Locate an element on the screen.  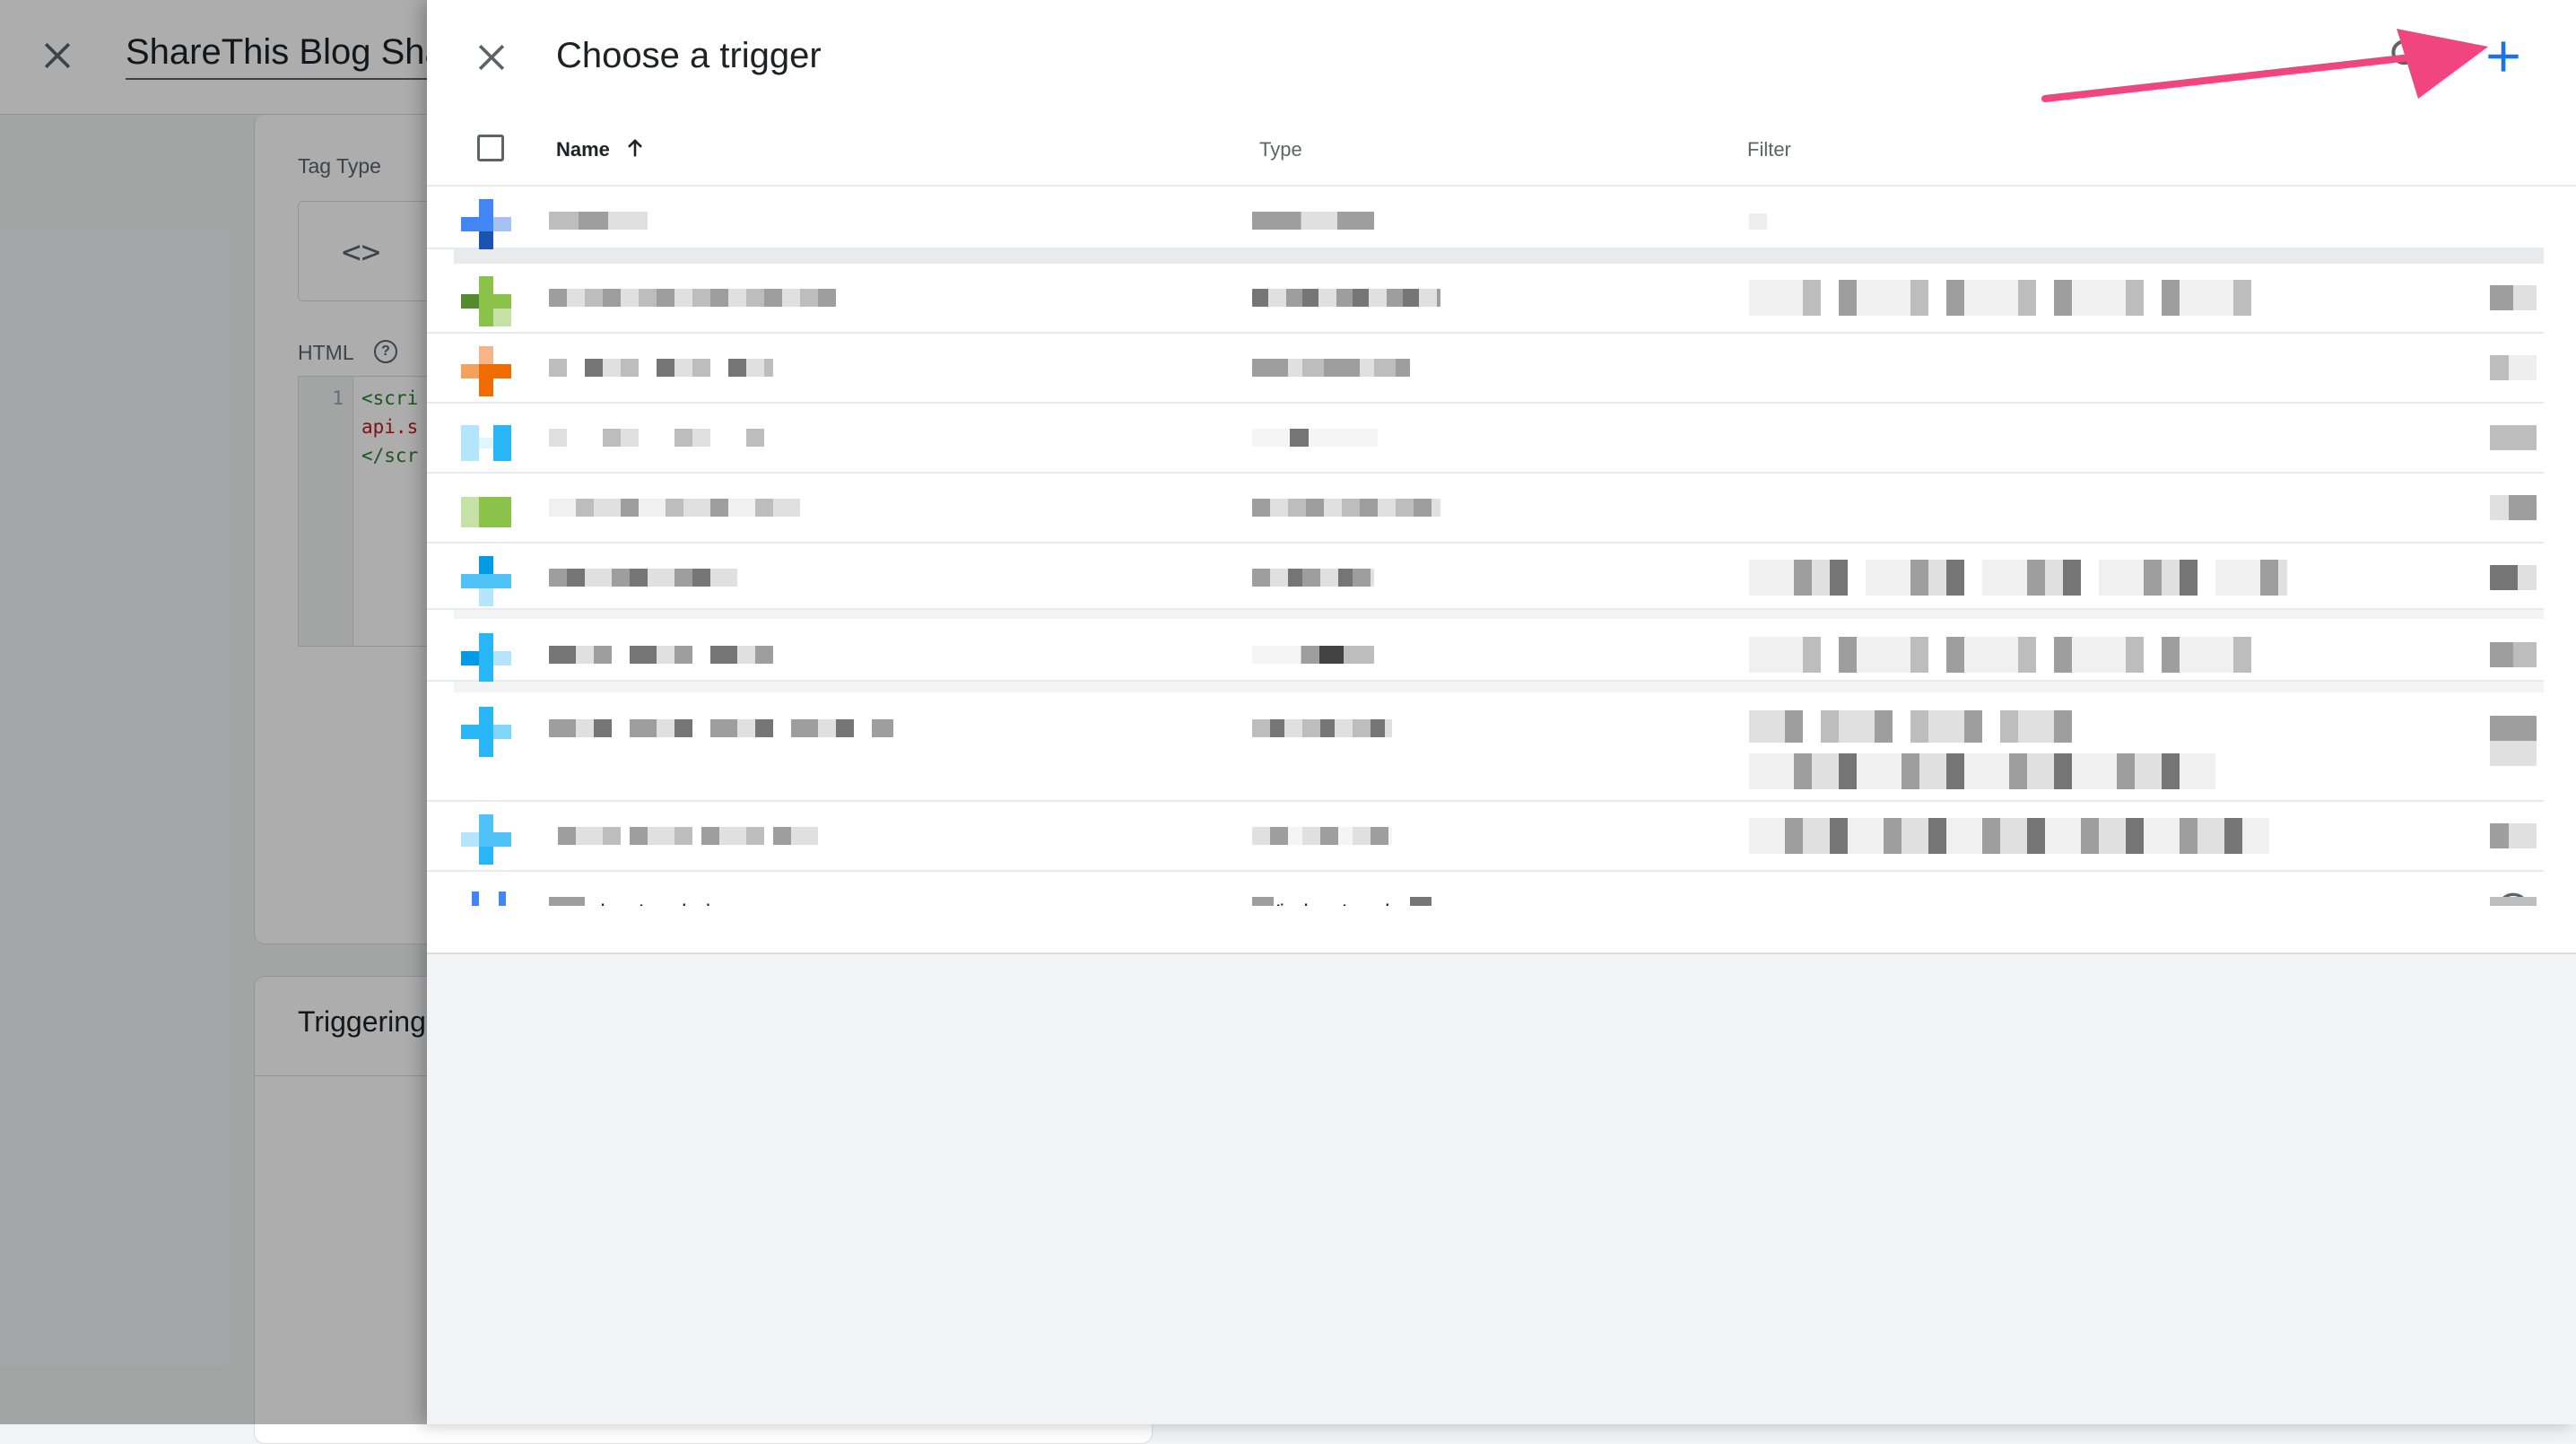
column-header-name: Name is located at coordinates (583, 149).